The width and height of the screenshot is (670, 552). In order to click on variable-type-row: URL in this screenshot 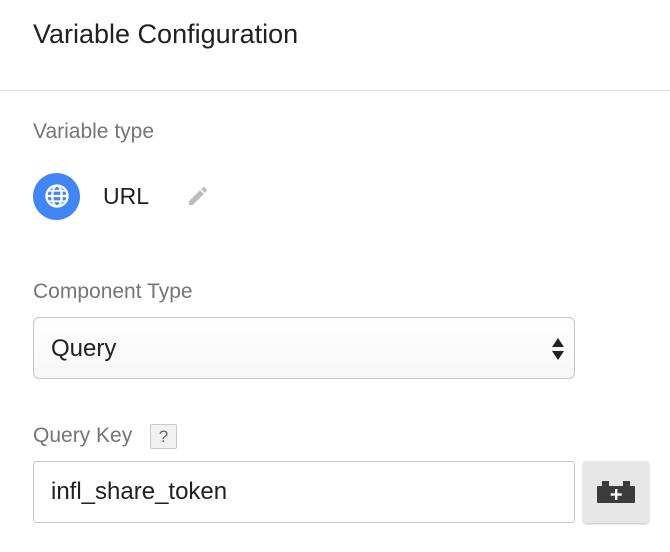, I will do `click(122, 196)`.